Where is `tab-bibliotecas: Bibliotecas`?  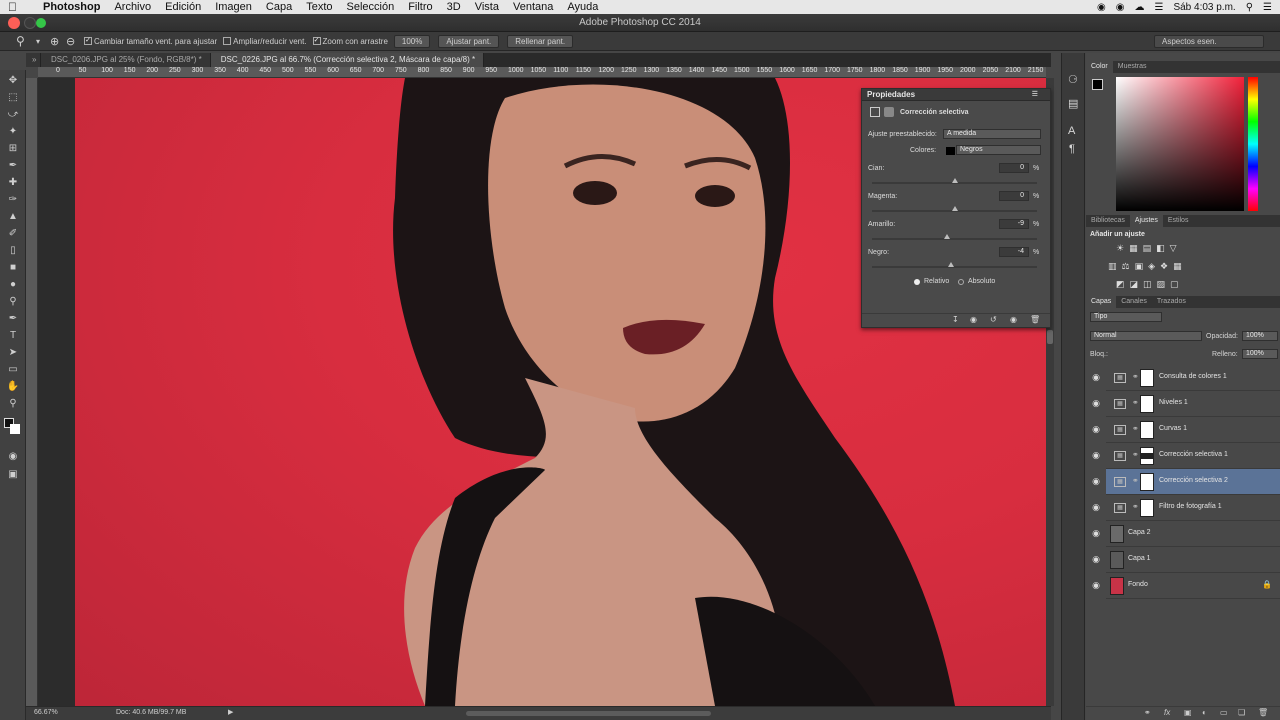
tab-bibliotecas: Bibliotecas is located at coordinates (1108, 221).